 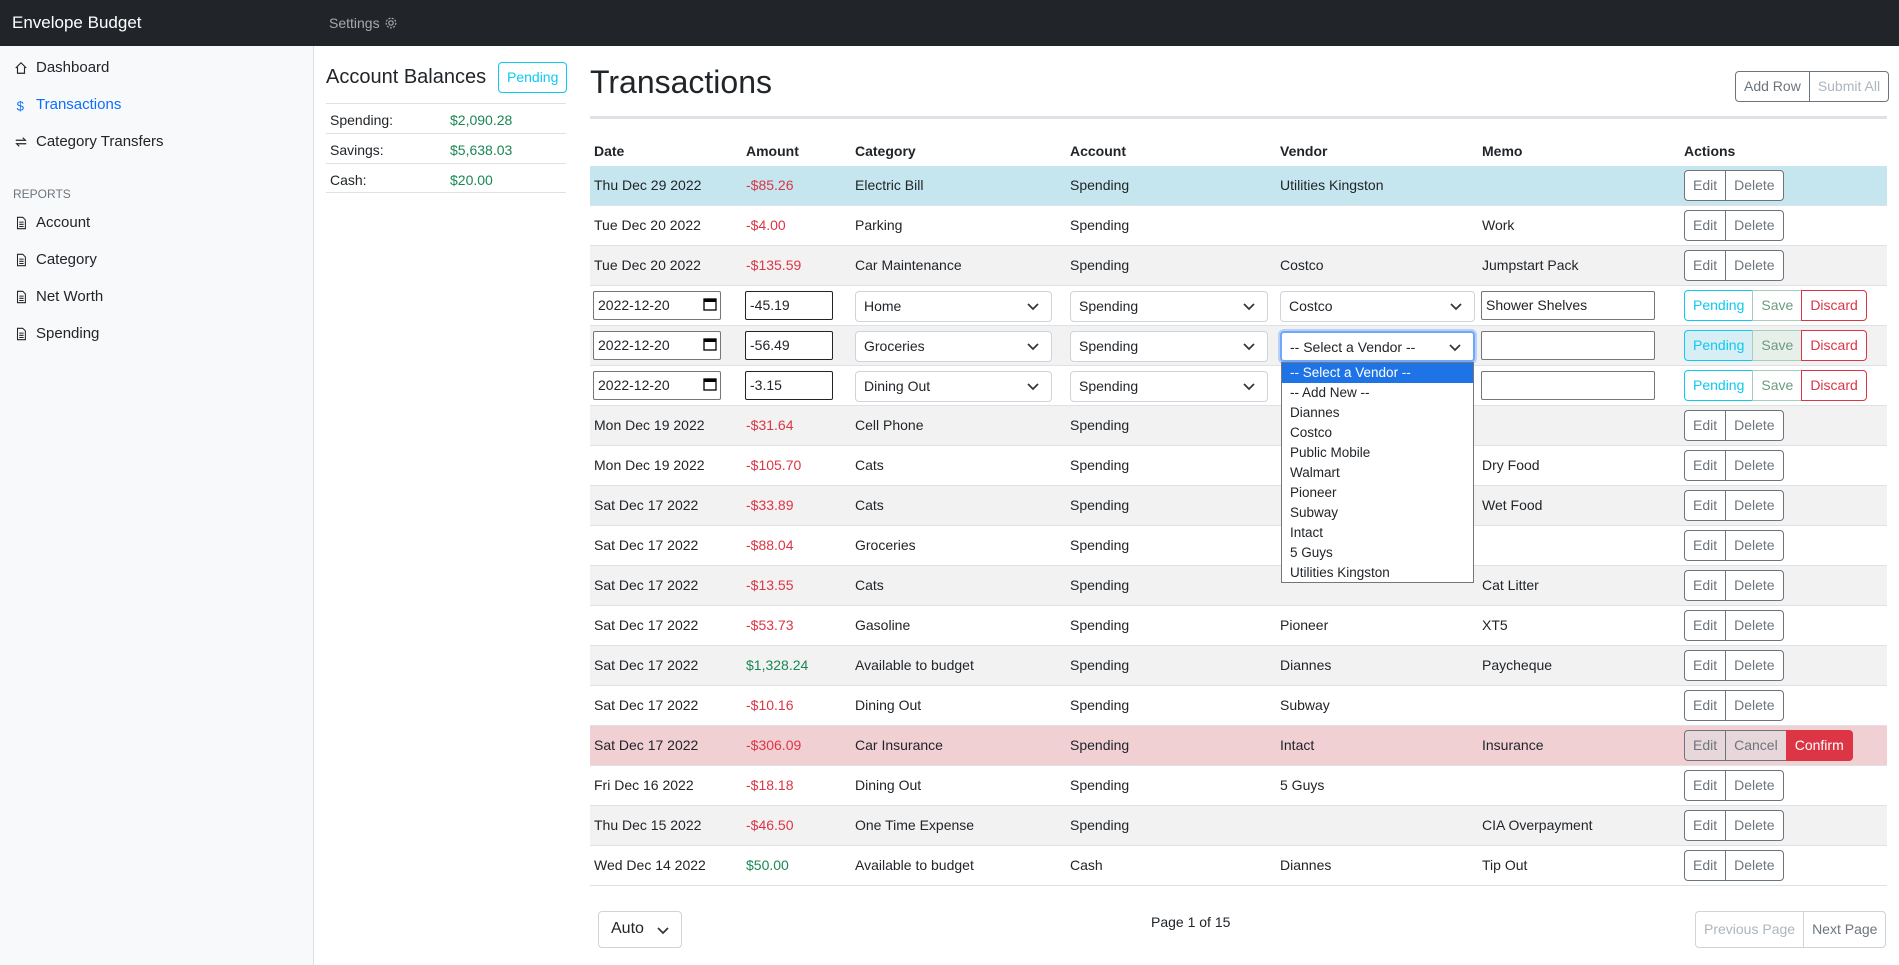 I want to click on sidebar-item-category-report: Category, so click(x=55, y=259).